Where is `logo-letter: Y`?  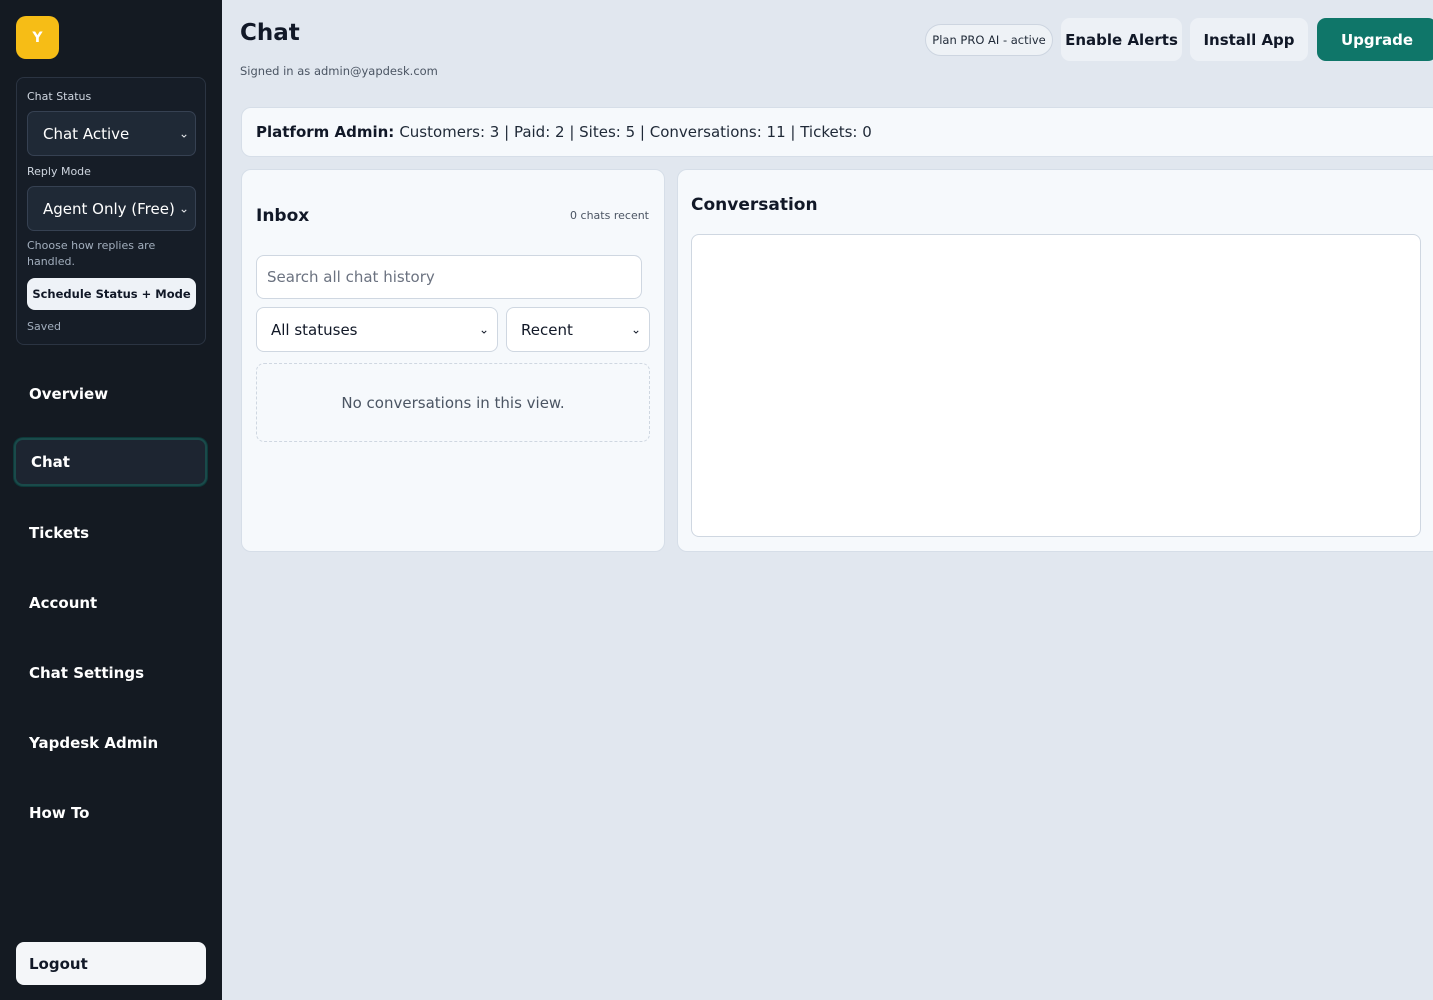 logo-letter: Y is located at coordinates (37, 37).